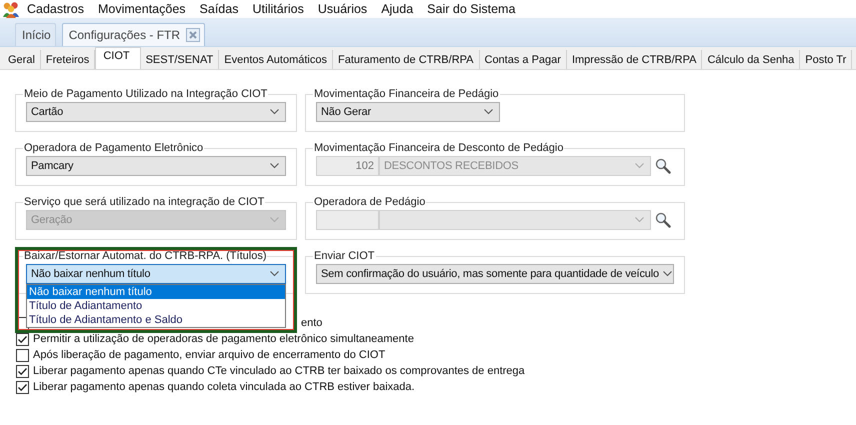 The width and height of the screenshot is (856, 425). Describe the element at coordinates (471, 9) in the screenshot. I see `menu-item: Sair do Sistema` at that location.